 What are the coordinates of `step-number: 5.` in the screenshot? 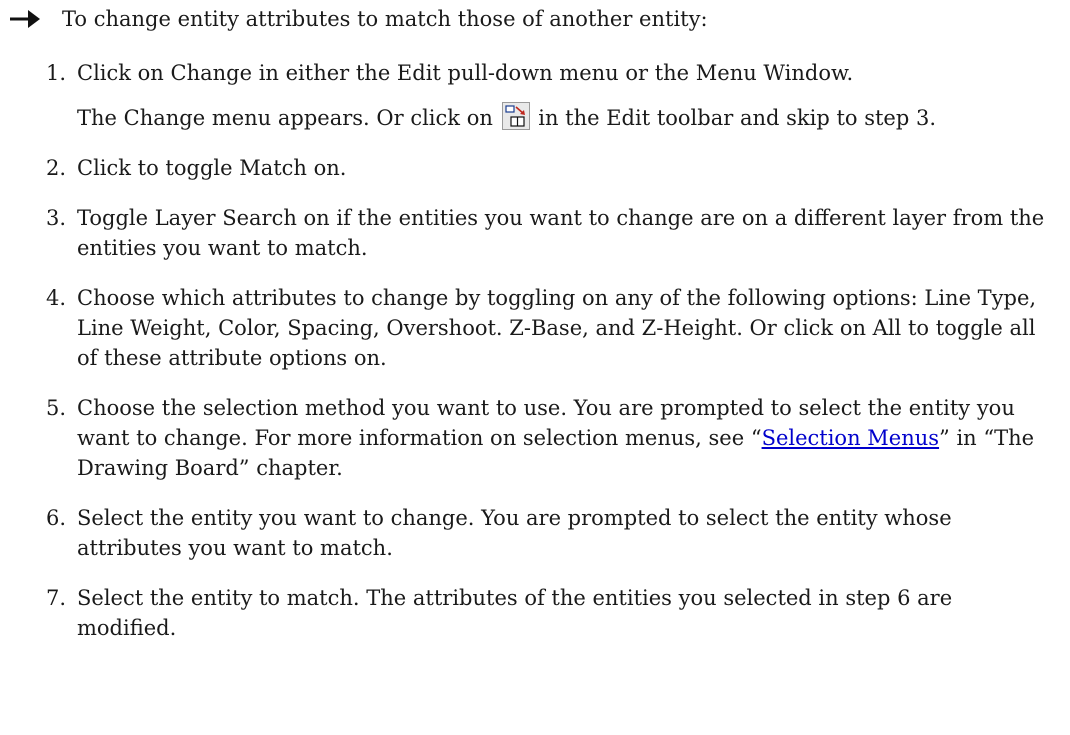 It's located at (56, 408).